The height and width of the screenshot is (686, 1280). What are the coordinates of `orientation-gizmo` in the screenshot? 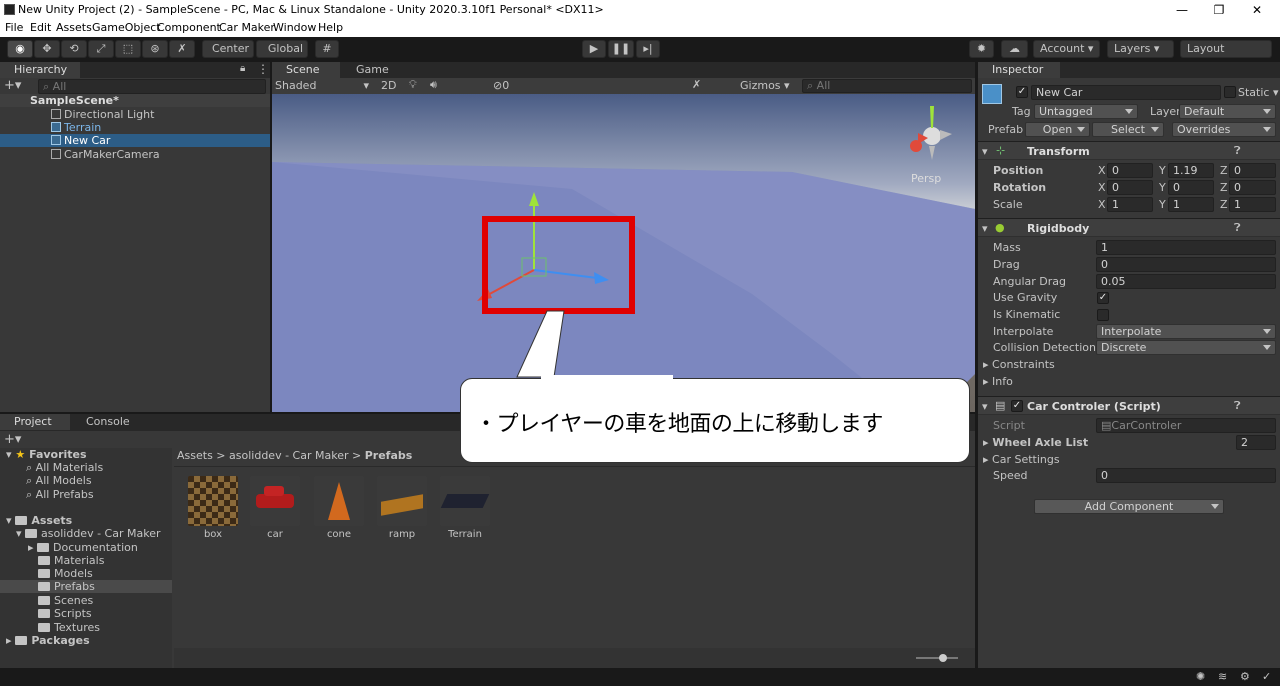 It's located at (931, 133).